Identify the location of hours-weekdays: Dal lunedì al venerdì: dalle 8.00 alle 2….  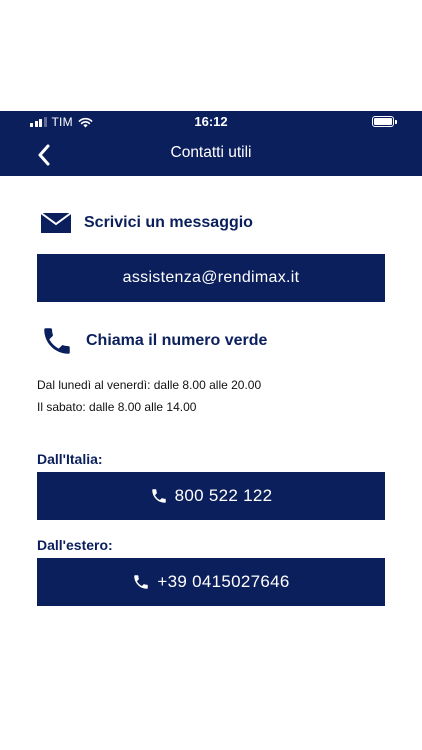
(149, 385).